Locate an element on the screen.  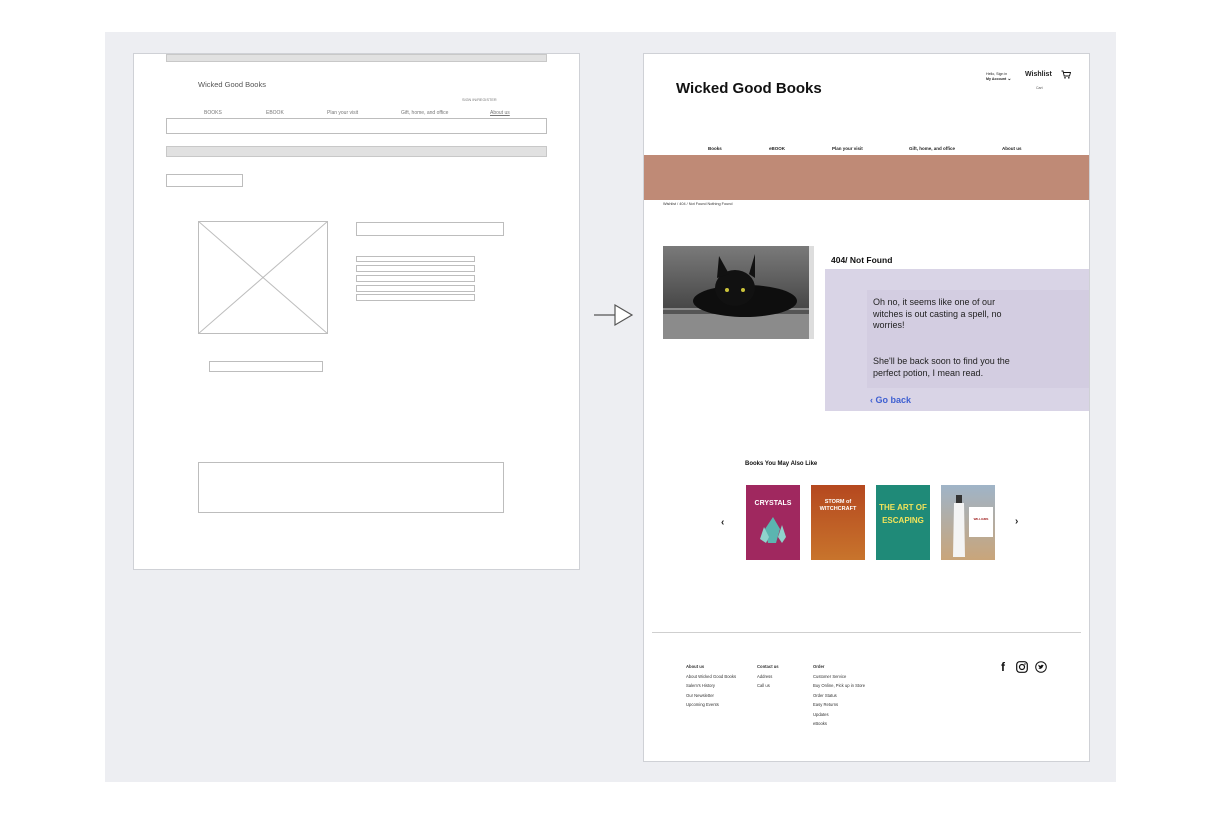
footer-col-contact: Contact us Address Call us is located at coordinates (768, 676).